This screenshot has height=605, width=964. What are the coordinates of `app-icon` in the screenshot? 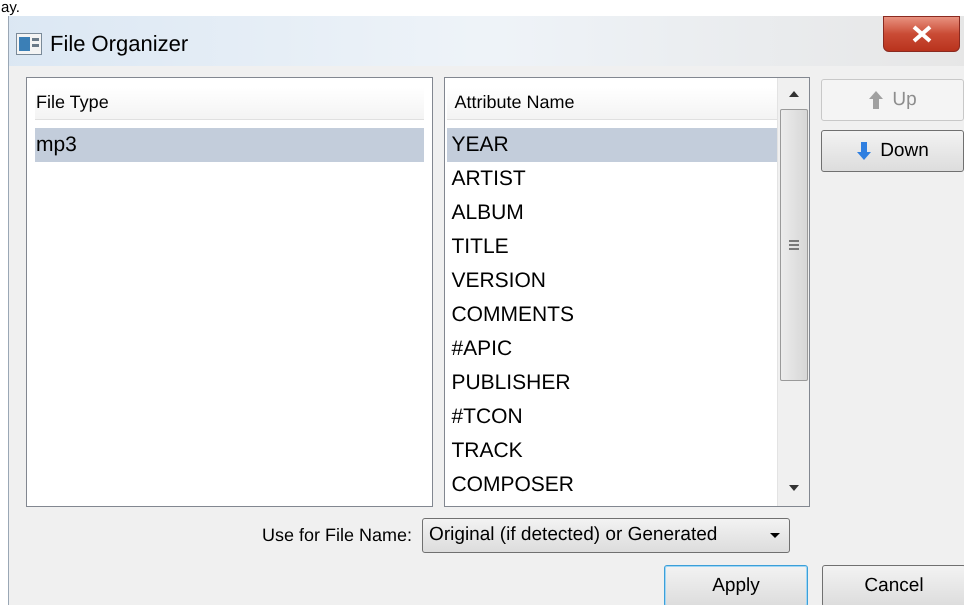 It's located at (29, 43).